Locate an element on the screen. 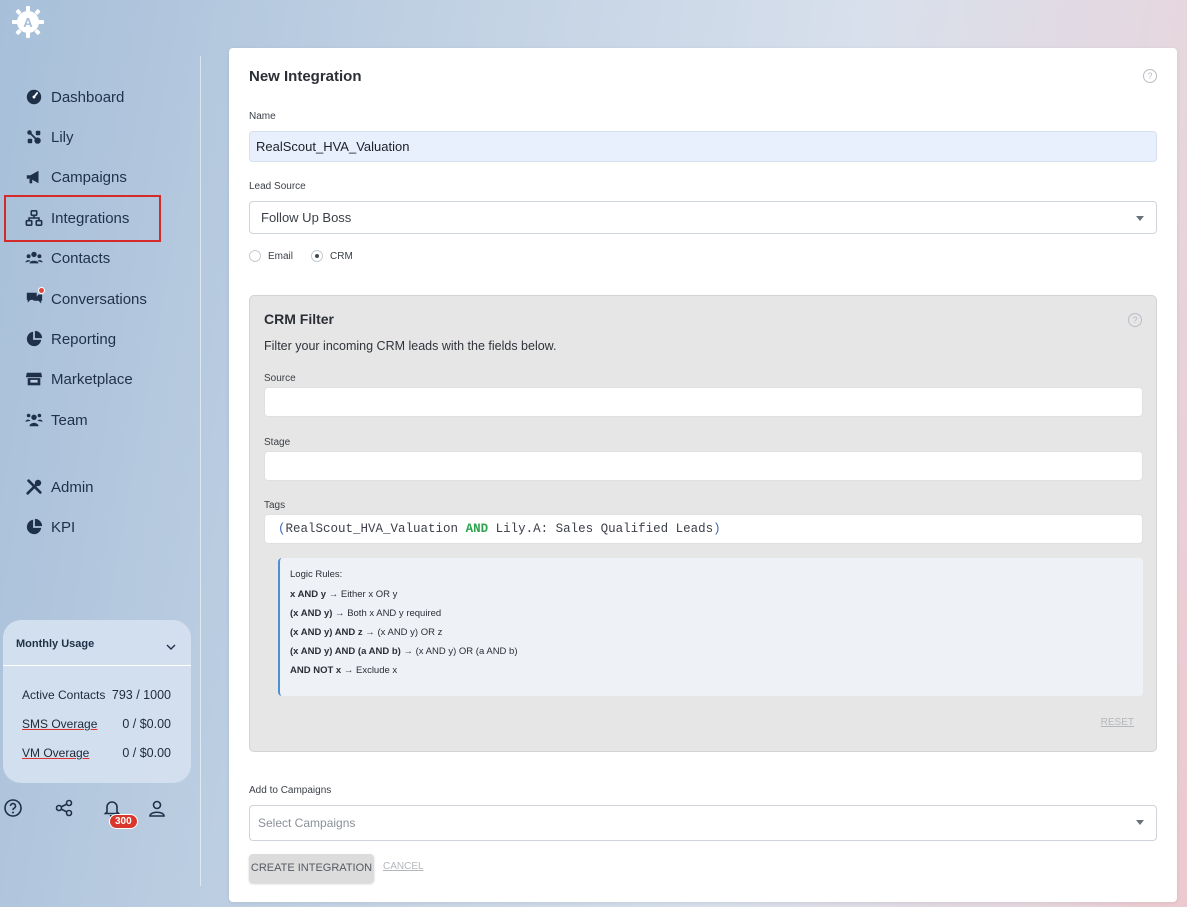 The width and height of the screenshot is (1187, 907). sidebar-item-team: Team is located at coordinates (56, 420).